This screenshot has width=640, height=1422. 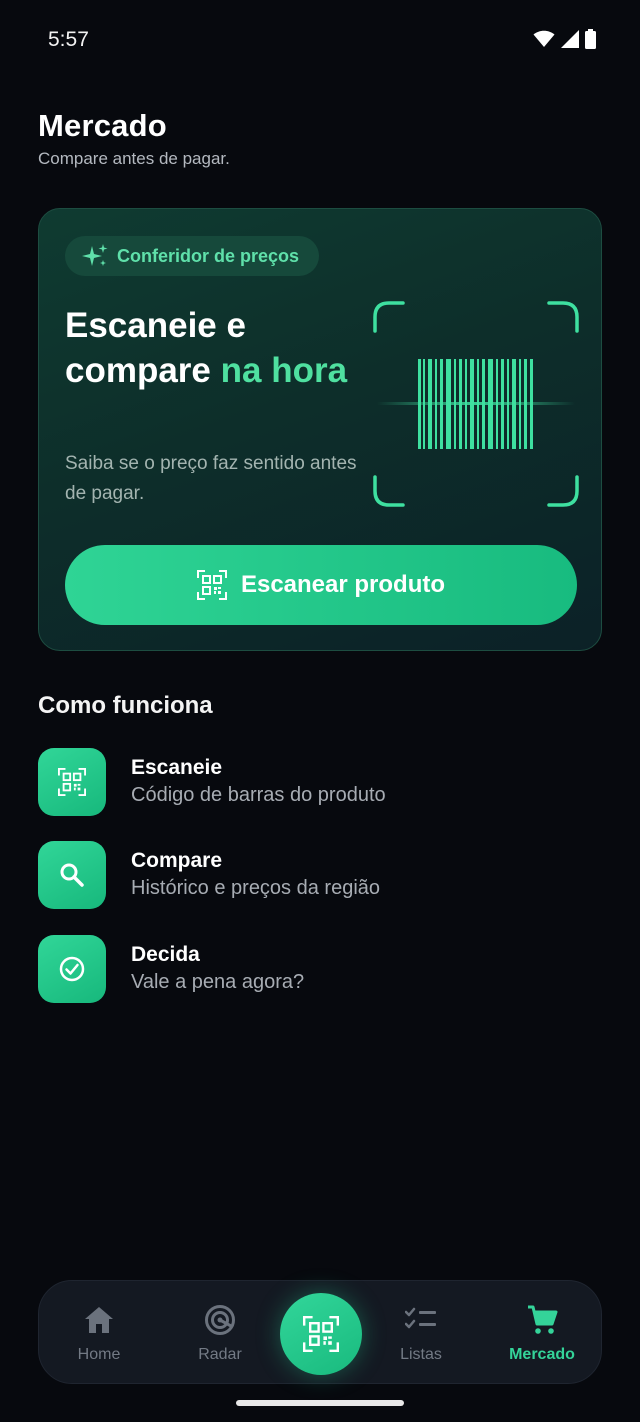 What do you see at coordinates (102, 125) in the screenshot?
I see `page-title: Mercado` at bounding box center [102, 125].